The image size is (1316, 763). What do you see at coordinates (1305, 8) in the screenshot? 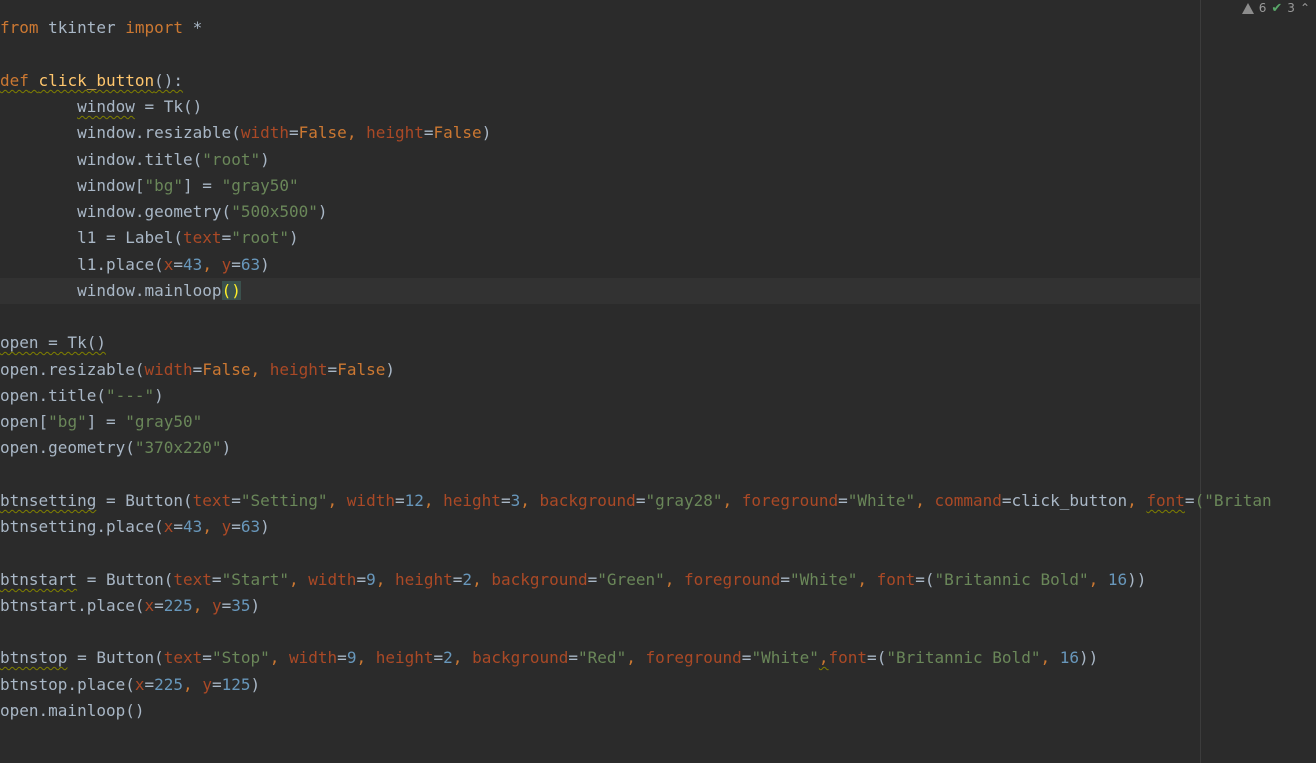
I see `chevron-up-icon: ⌃` at bounding box center [1305, 8].